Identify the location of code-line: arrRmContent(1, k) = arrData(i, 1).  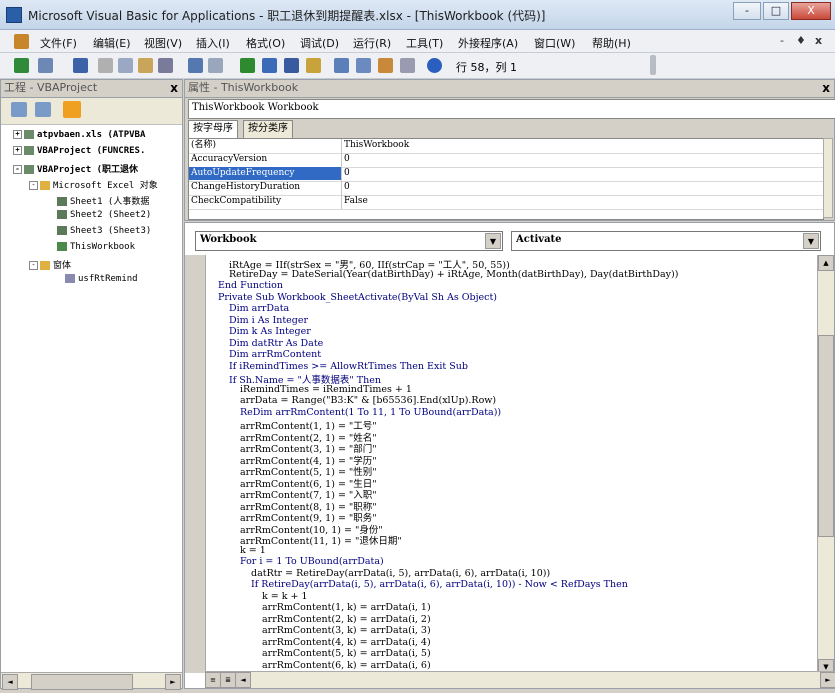
(319, 607).